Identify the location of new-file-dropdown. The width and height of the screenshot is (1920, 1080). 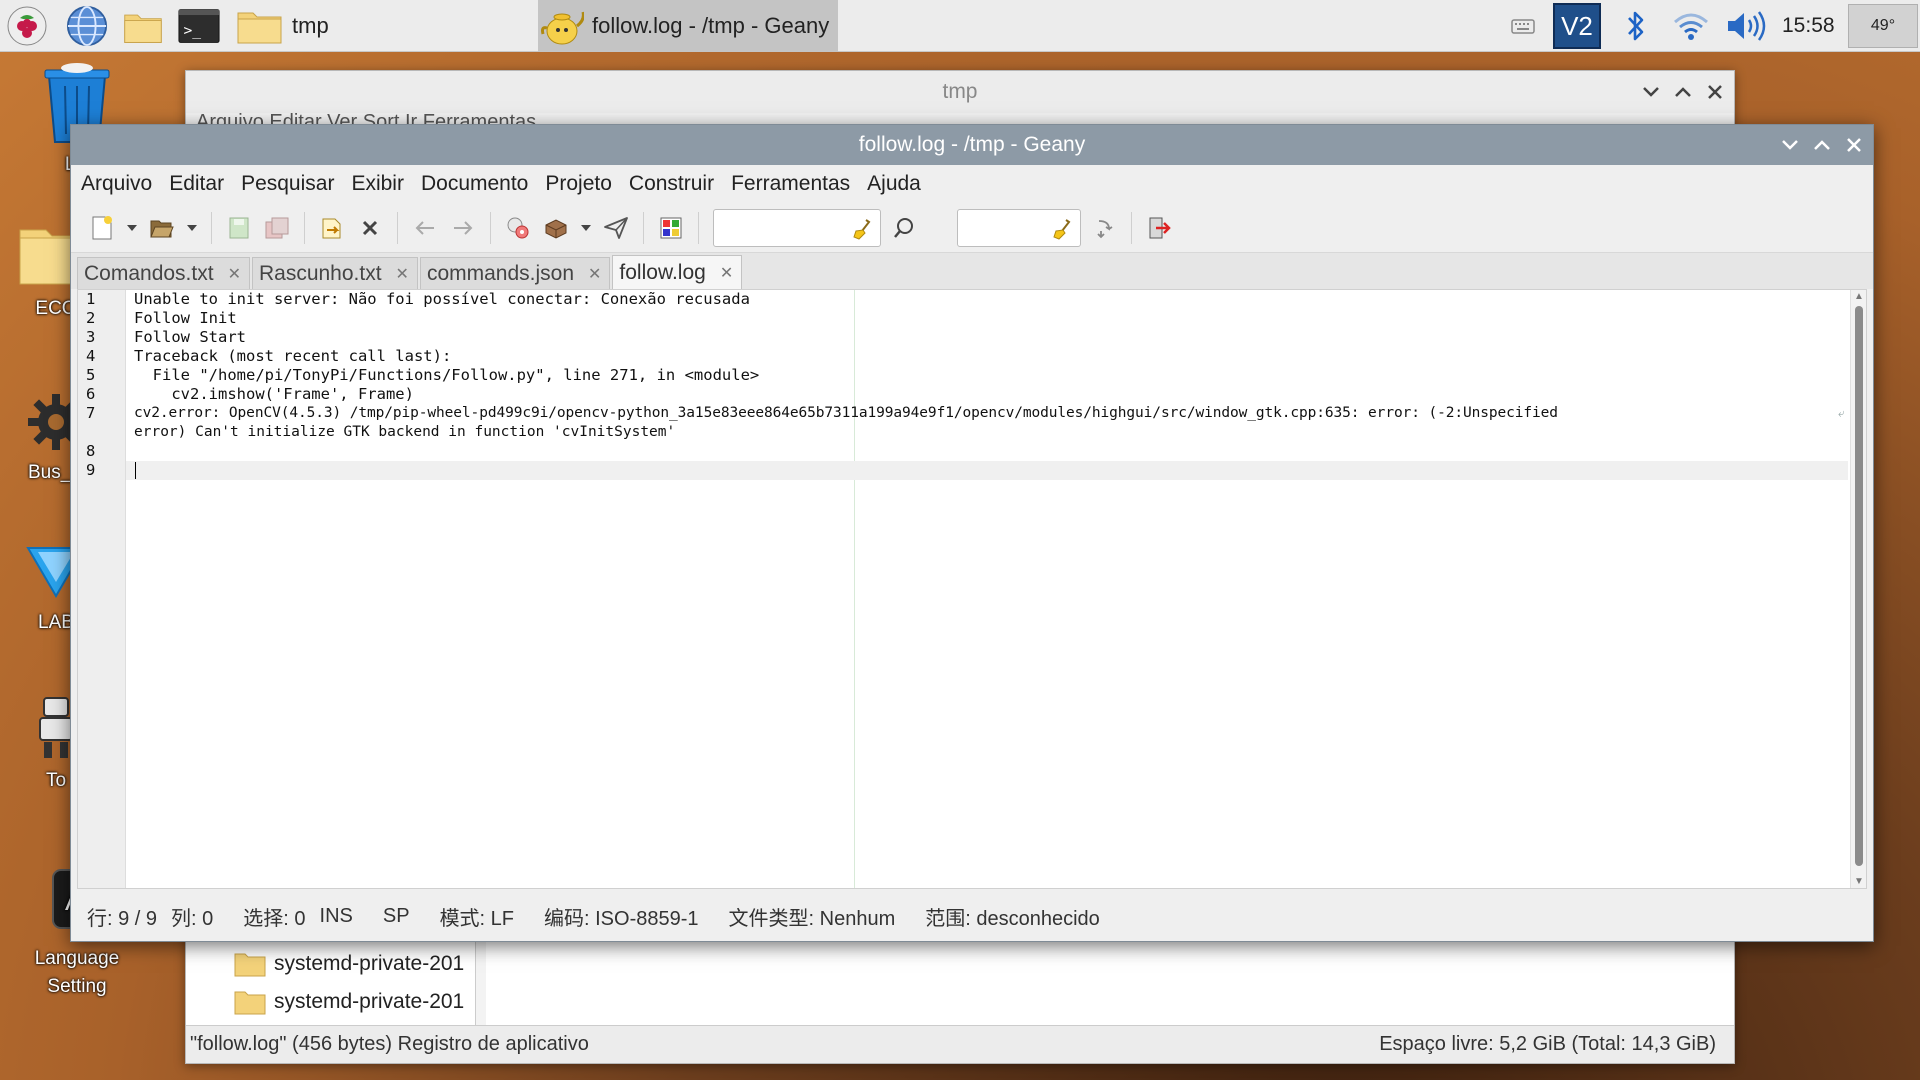
(132, 228).